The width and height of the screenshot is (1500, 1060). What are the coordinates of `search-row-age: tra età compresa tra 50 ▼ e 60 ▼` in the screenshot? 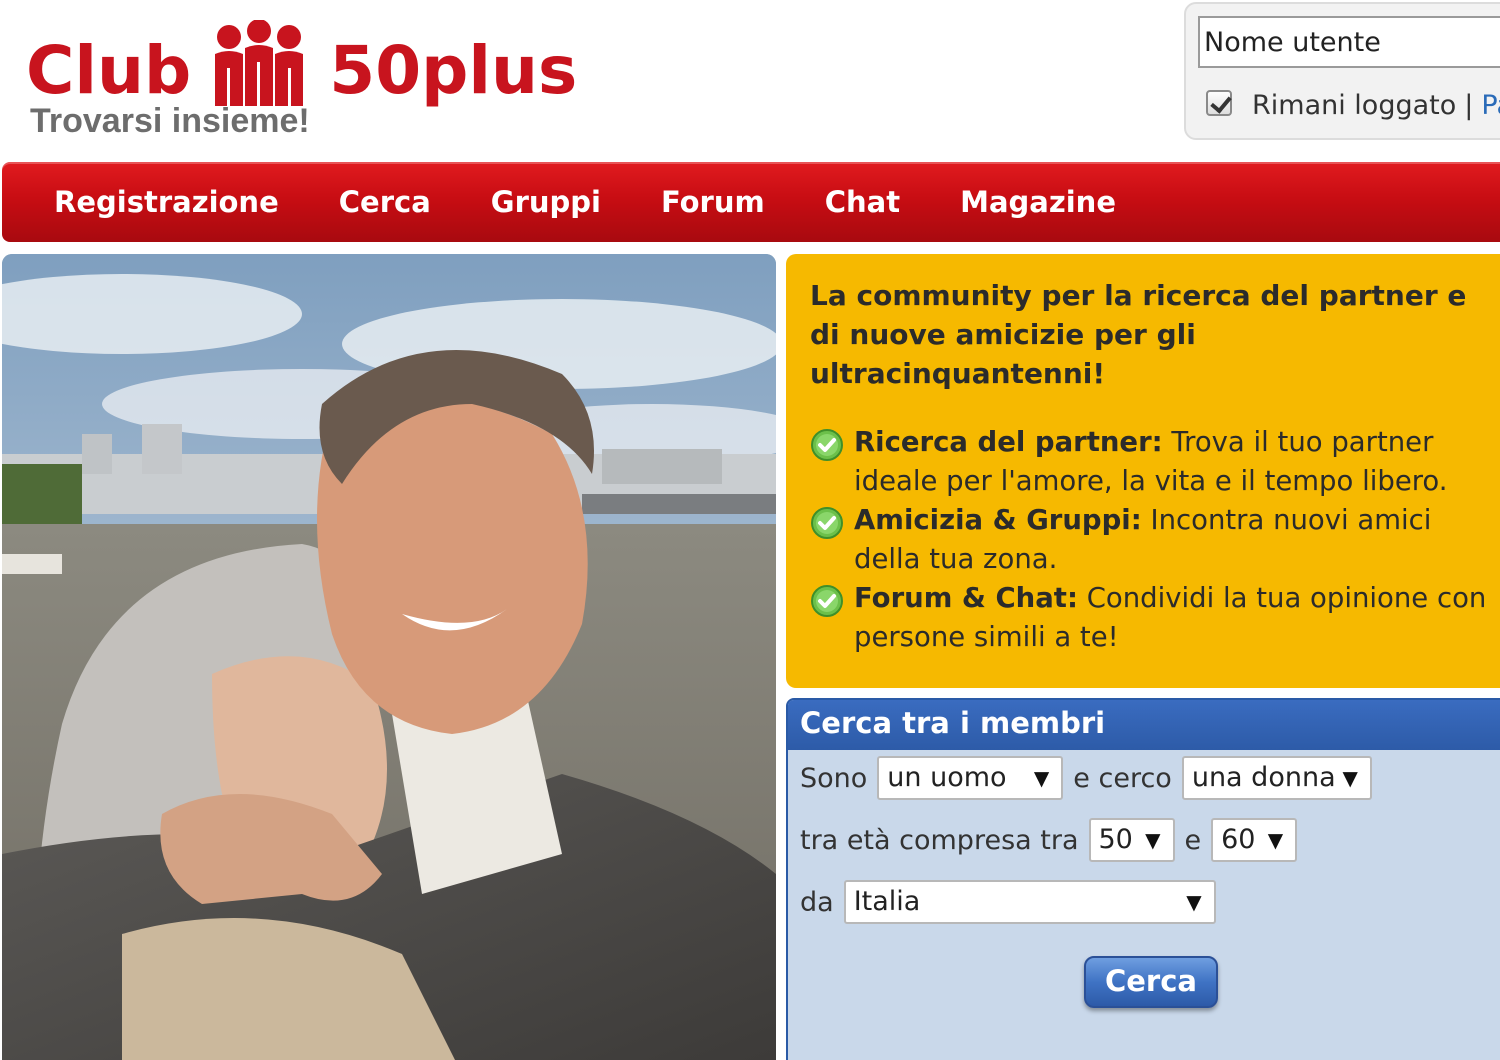 It's located at (1053, 840).